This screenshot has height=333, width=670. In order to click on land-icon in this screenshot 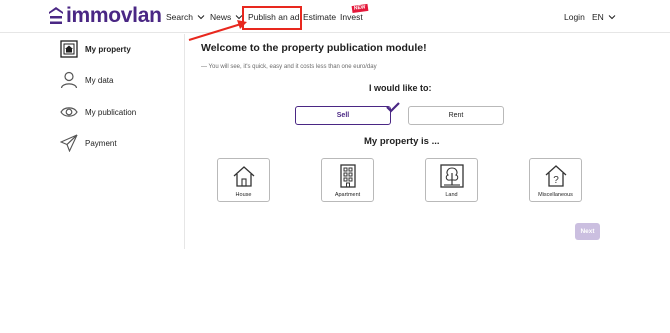, I will do `click(452, 176)`.